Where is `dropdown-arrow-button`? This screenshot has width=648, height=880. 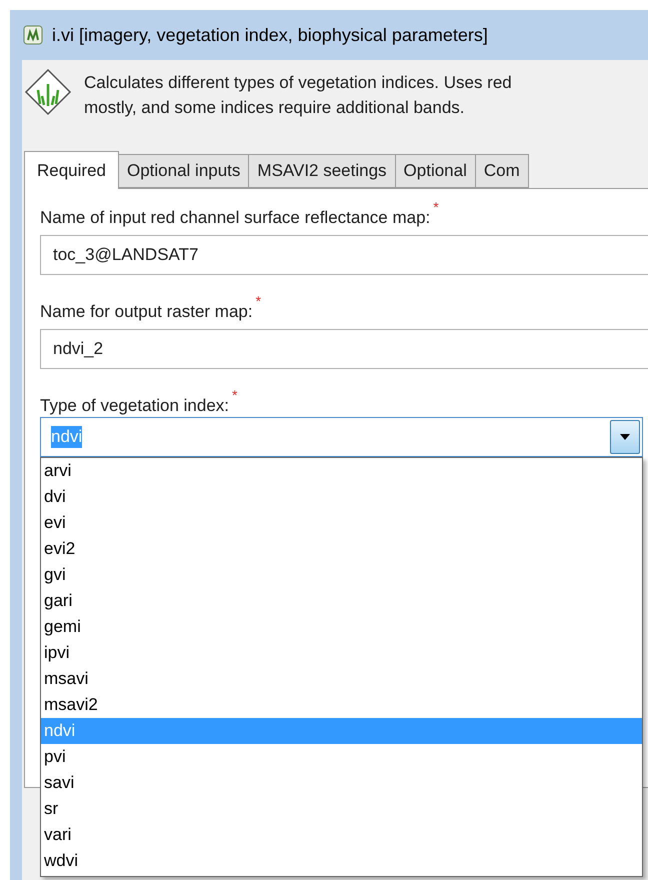 dropdown-arrow-button is located at coordinates (625, 437).